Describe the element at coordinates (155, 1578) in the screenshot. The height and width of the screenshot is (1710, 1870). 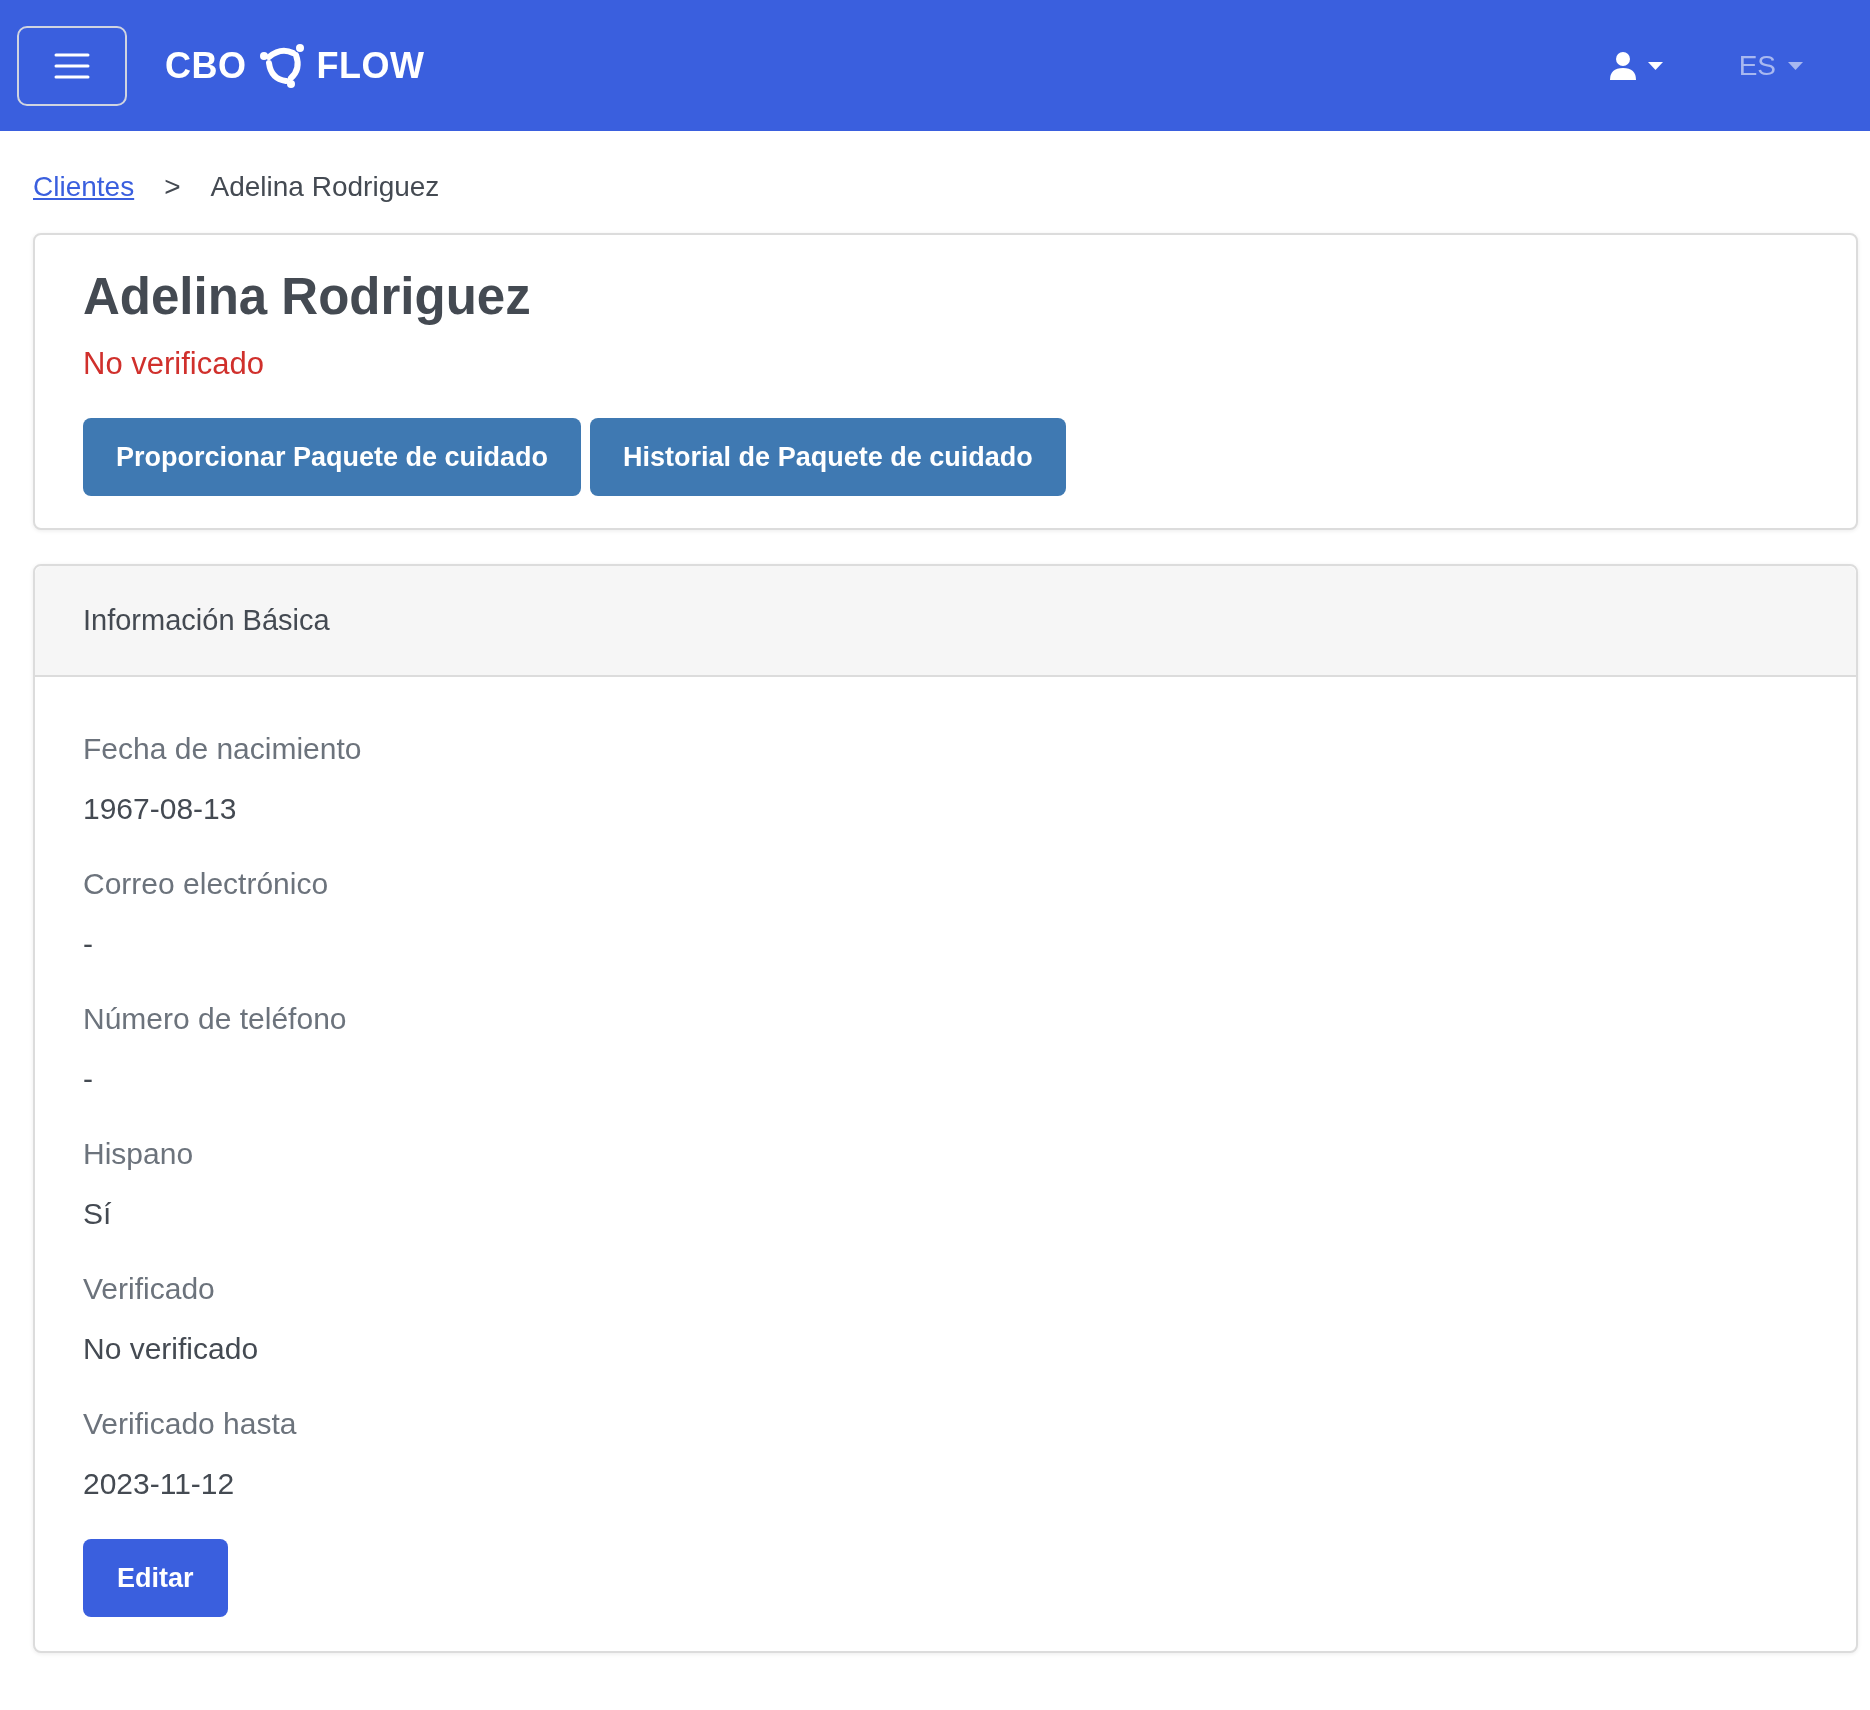
I see `edit-button: Editar` at that location.